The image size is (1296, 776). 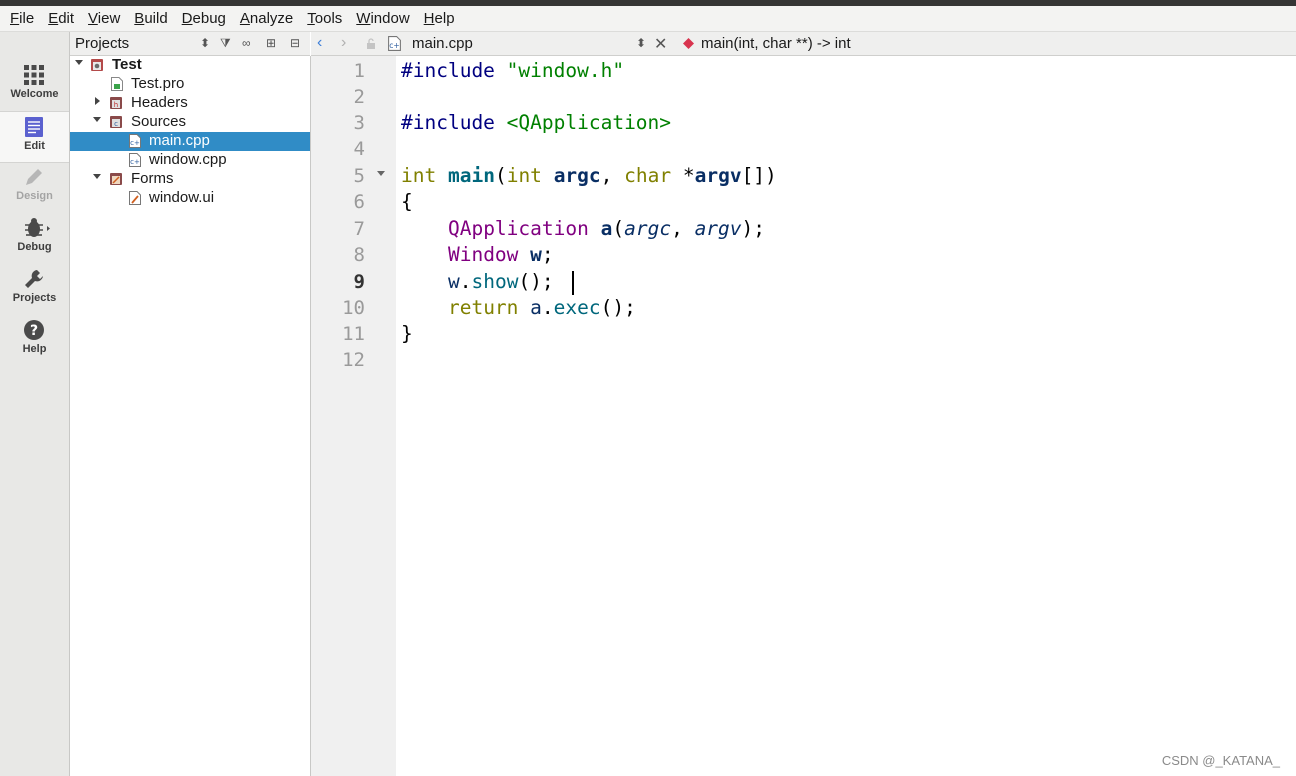 What do you see at coordinates (359, 97) in the screenshot?
I see `line-number: 2` at bounding box center [359, 97].